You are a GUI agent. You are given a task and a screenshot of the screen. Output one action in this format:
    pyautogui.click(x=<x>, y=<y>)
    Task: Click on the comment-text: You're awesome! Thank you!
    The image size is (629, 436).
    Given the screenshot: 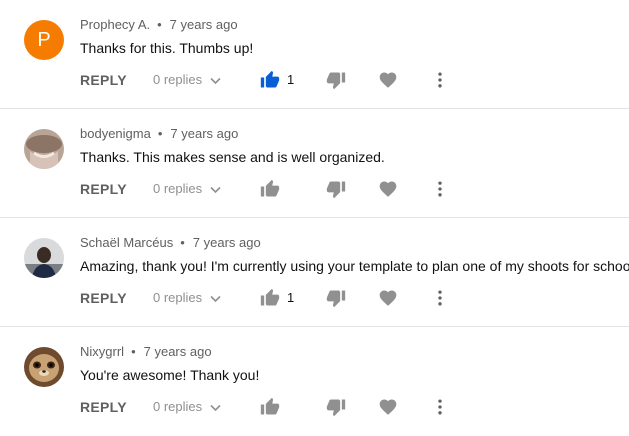 What is the action you would take?
    pyautogui.click(x=170, y=375)
    